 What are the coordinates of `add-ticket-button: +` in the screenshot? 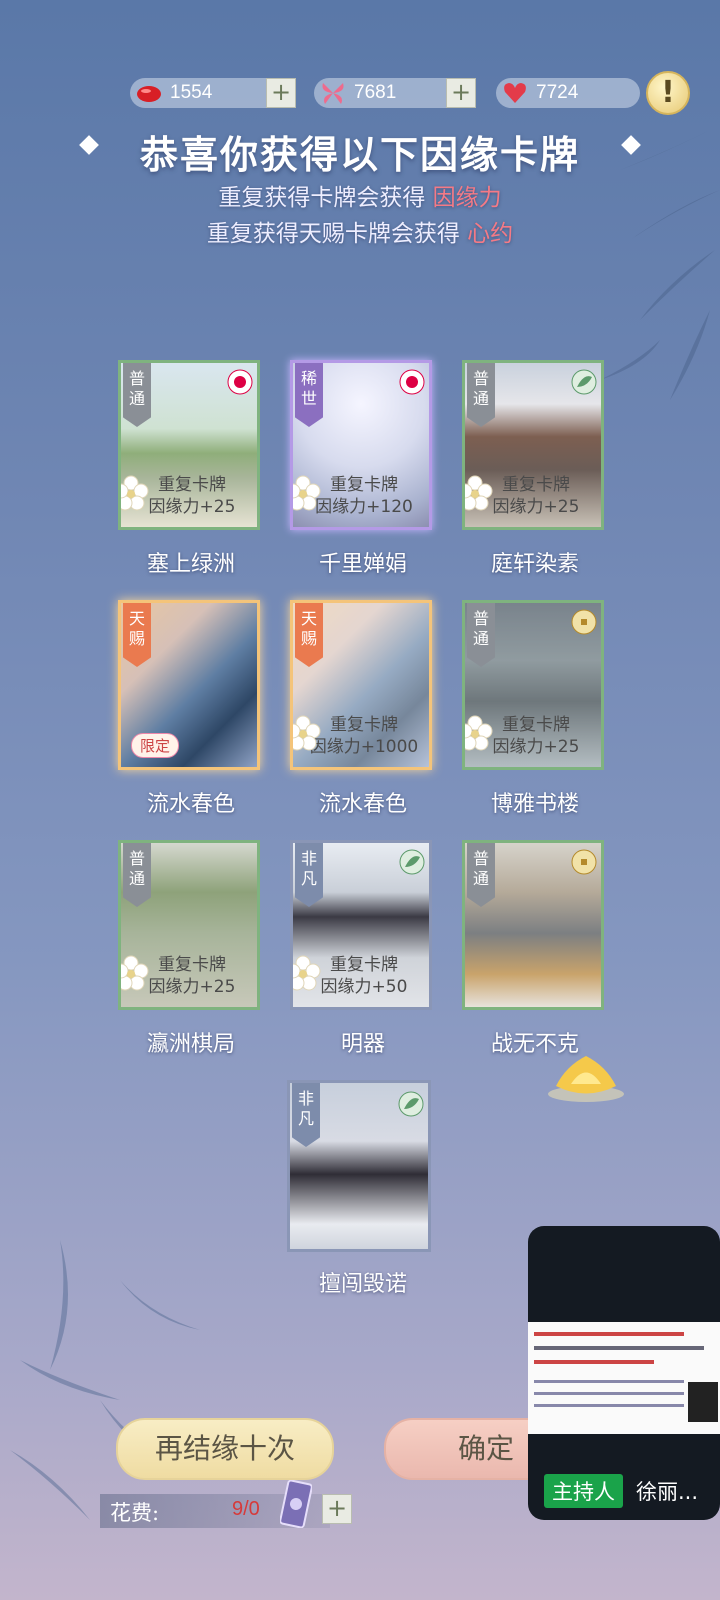 It's located at (337, 1509).